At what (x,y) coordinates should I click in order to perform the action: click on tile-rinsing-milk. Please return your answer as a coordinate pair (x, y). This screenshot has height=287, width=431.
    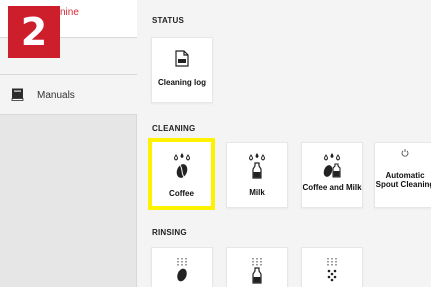
    Looking at the image, I should click on (257, 267).